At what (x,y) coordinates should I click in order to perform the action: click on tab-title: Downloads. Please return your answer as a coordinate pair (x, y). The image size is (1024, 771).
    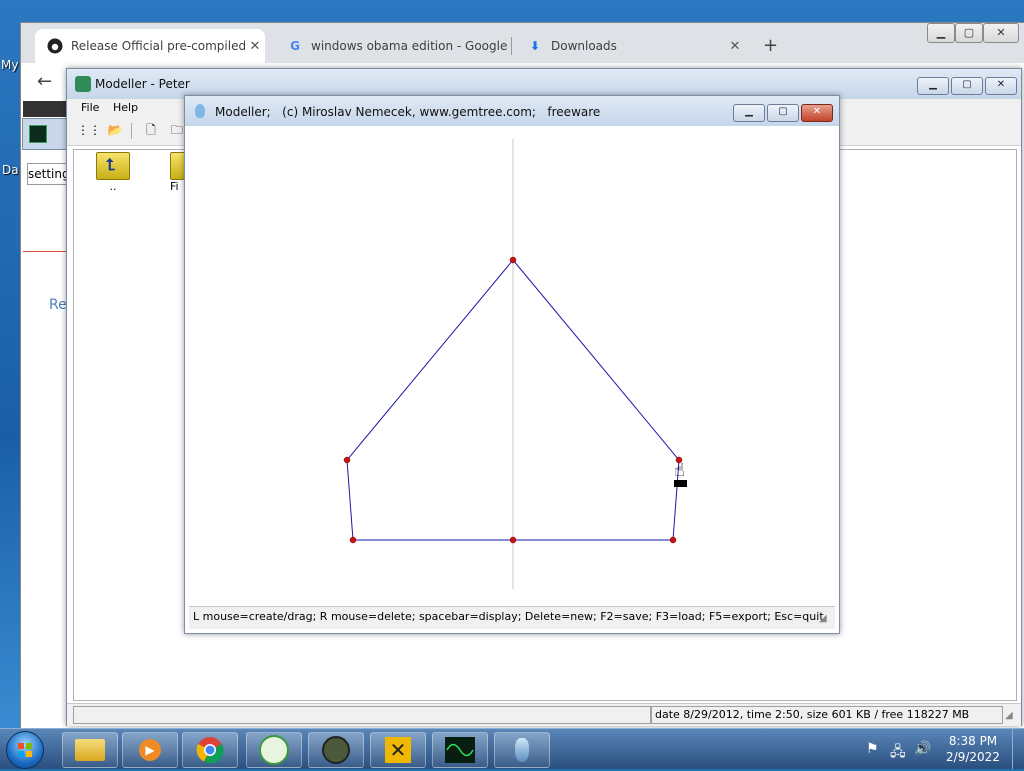
    Looking at the image, I should click on (584, 46).